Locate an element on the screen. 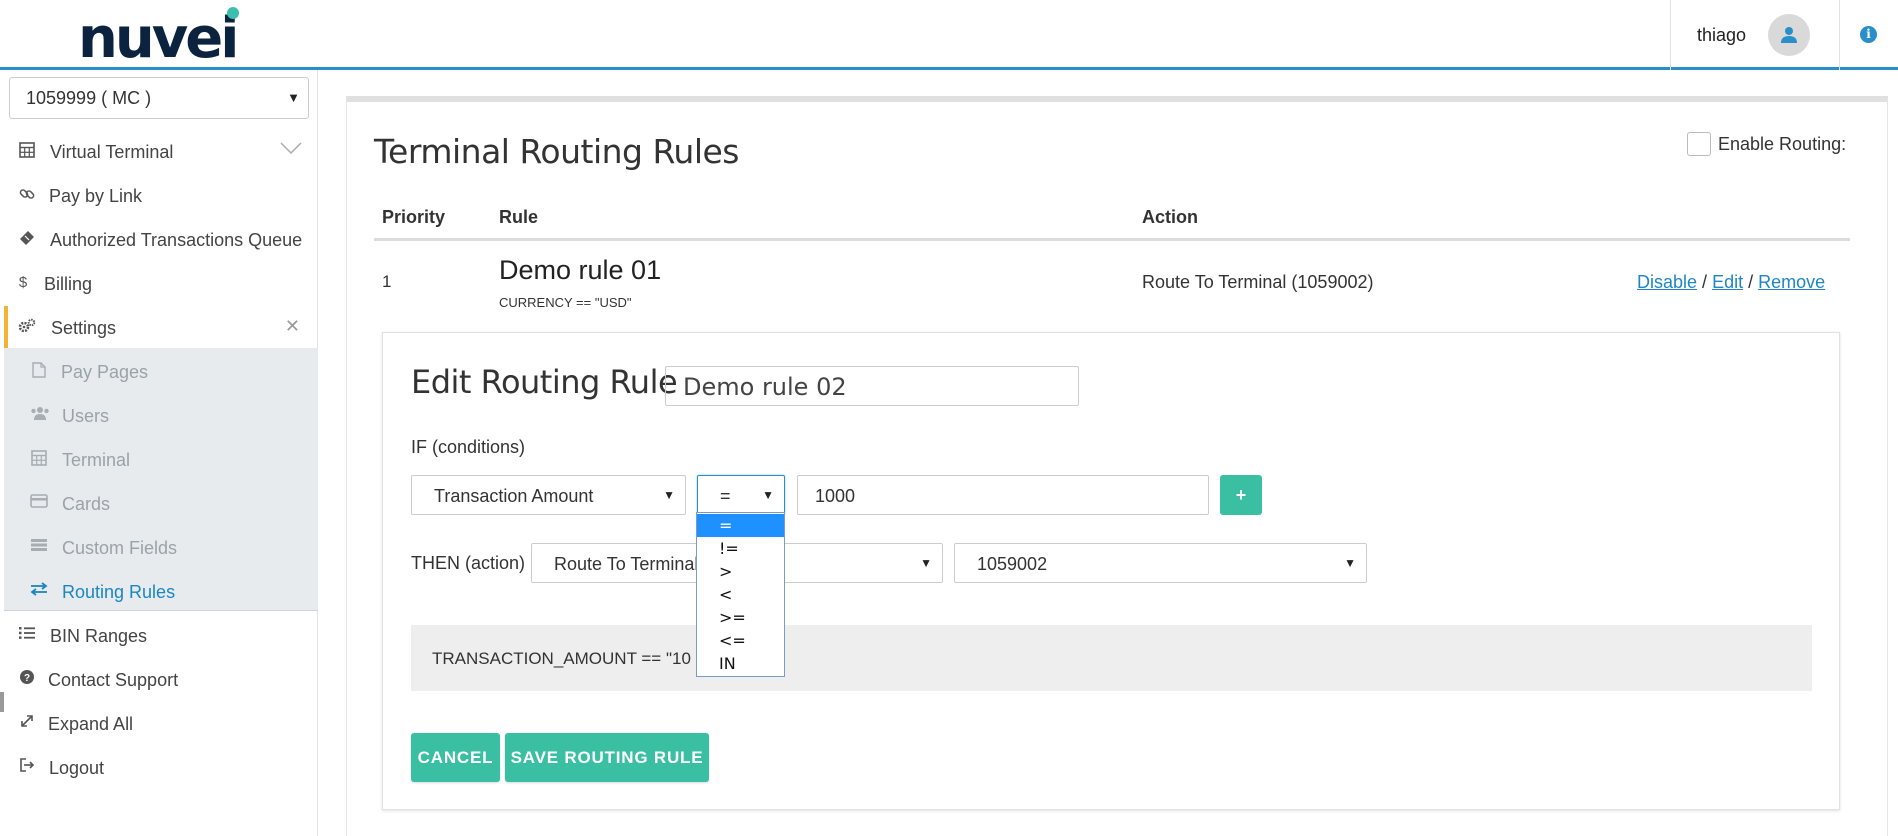 The image size is (1898, 836). rule-action: Route To Terminal (1059002) is located at coordinates (1258, 282).